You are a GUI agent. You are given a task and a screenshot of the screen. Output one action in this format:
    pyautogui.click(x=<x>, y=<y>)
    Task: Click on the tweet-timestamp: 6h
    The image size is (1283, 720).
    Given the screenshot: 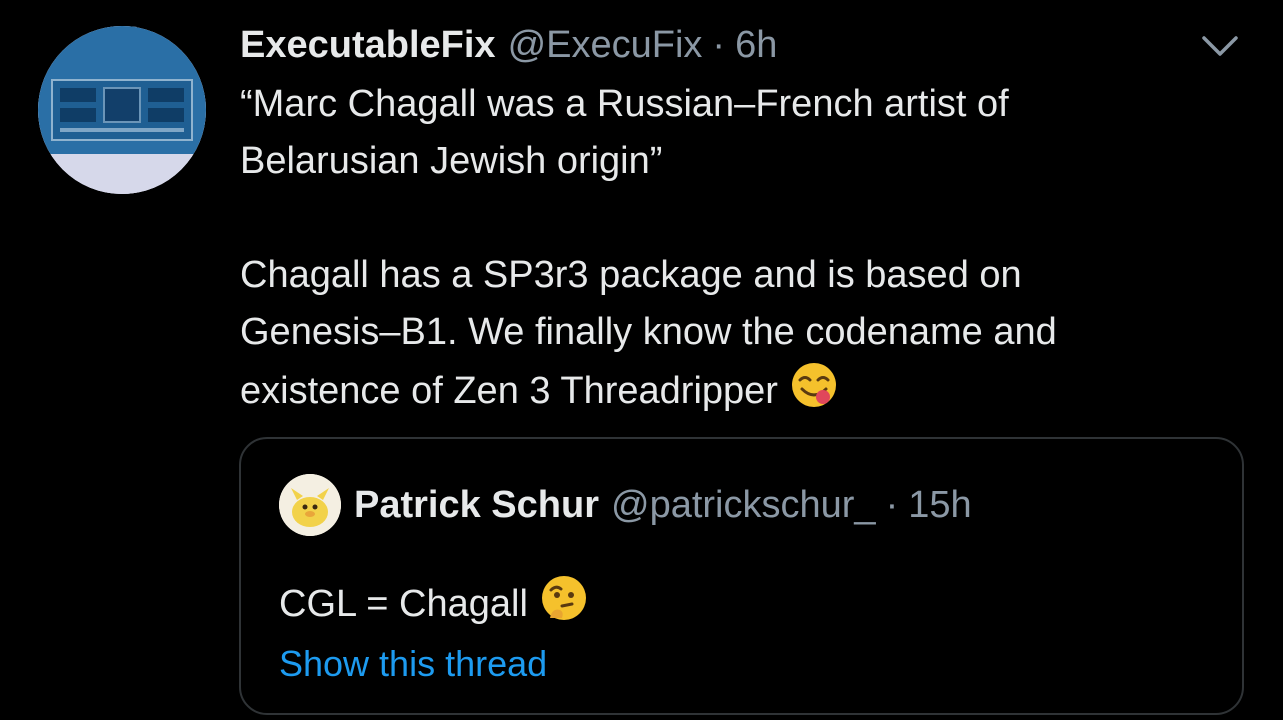 What is the action you would take?
    pyautogui.click(x=756, y=45)
    